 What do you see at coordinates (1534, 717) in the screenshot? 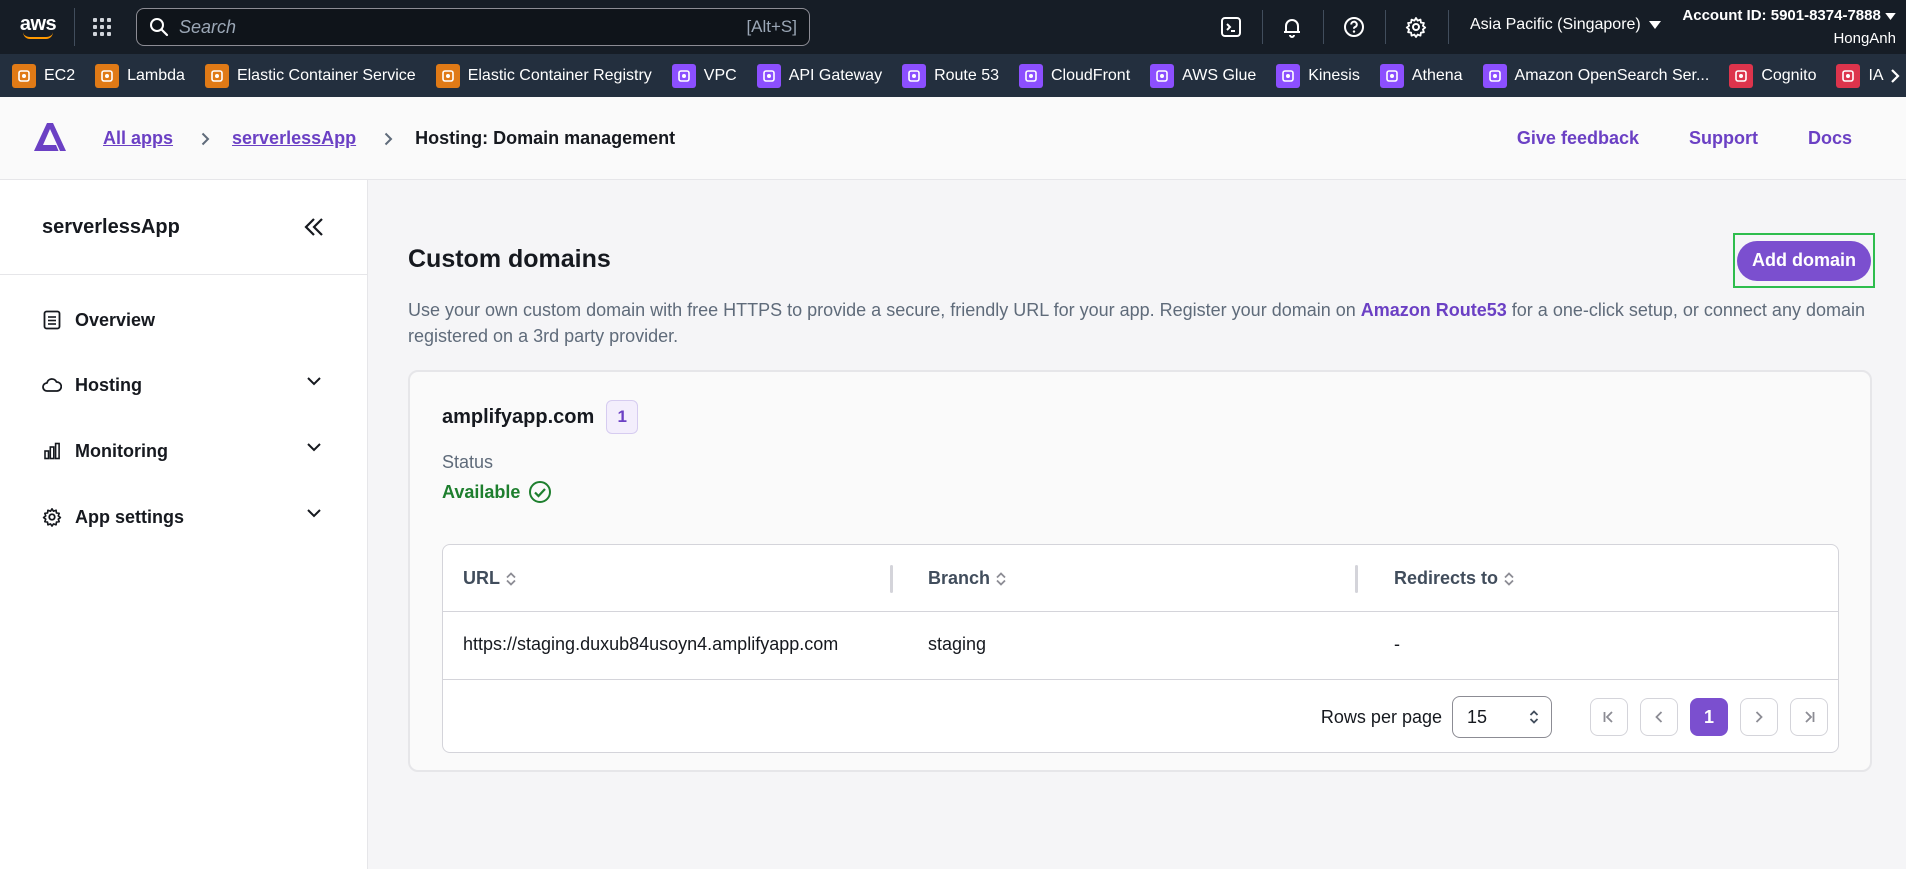
I see `updown-icon` at bounding box center [1534, 717].